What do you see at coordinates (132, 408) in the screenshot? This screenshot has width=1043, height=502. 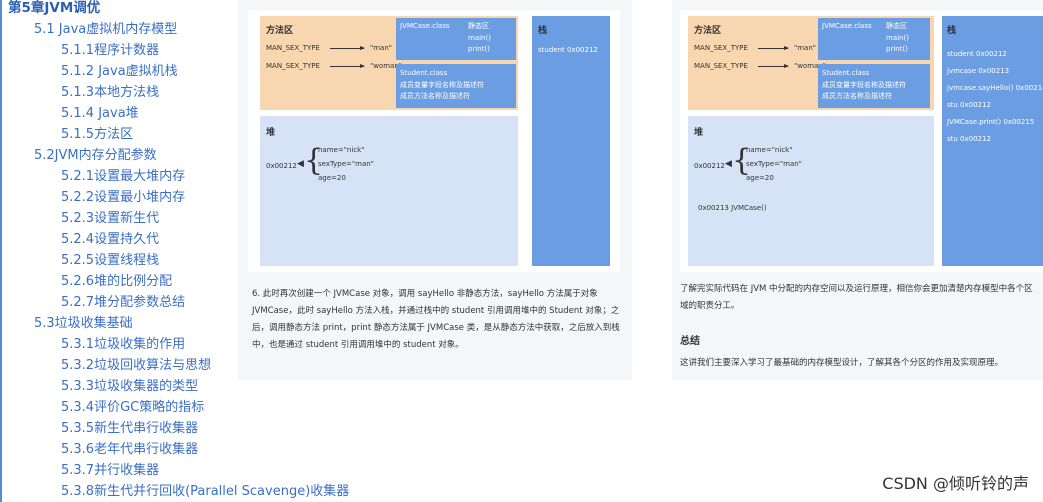 I see `toc-item-5-3-4: 5.3.4评价GC策略的指标` at bounding box center [132, 408].